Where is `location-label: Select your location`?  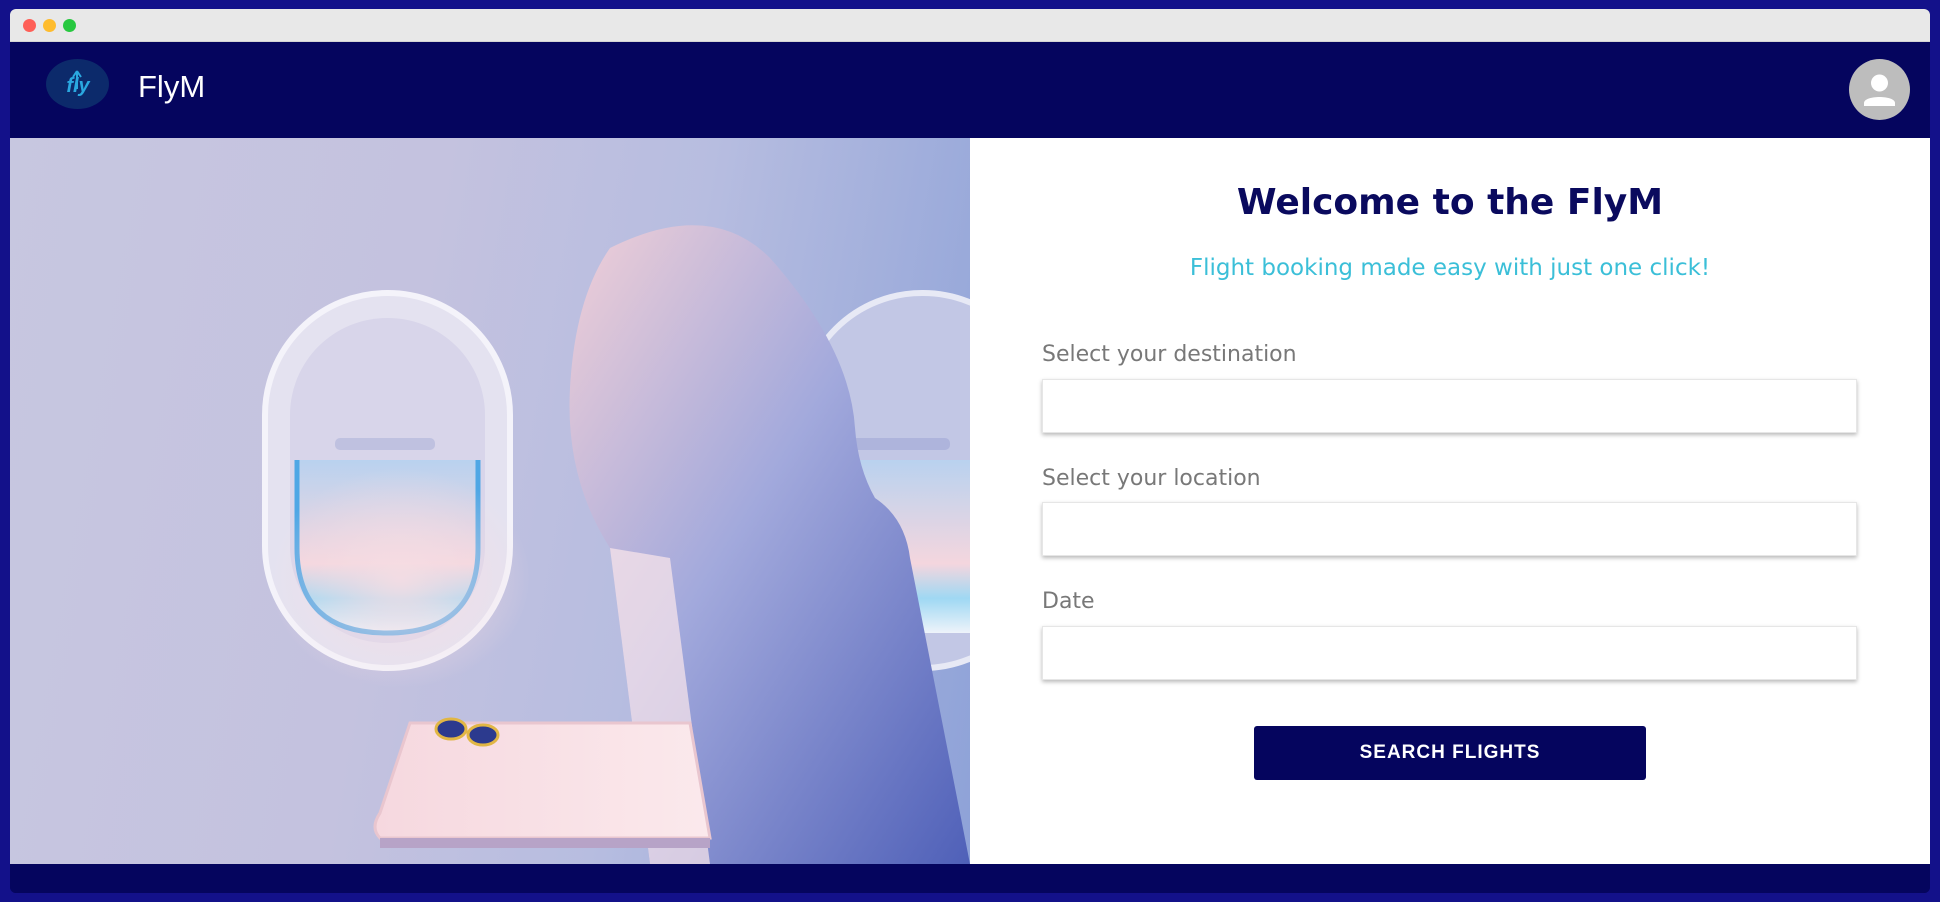
location-label: Select your location is located at coordinates (1151, 478).